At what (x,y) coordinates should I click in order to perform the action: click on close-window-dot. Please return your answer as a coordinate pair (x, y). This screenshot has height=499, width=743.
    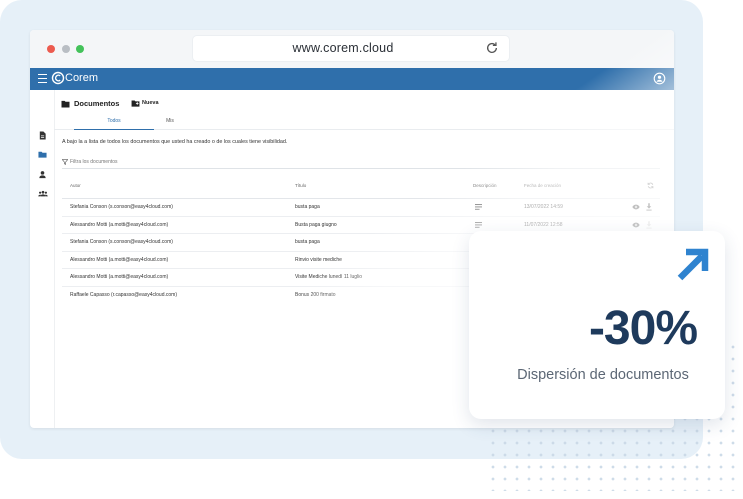
    Looking at the image, I should click on (51, 49).